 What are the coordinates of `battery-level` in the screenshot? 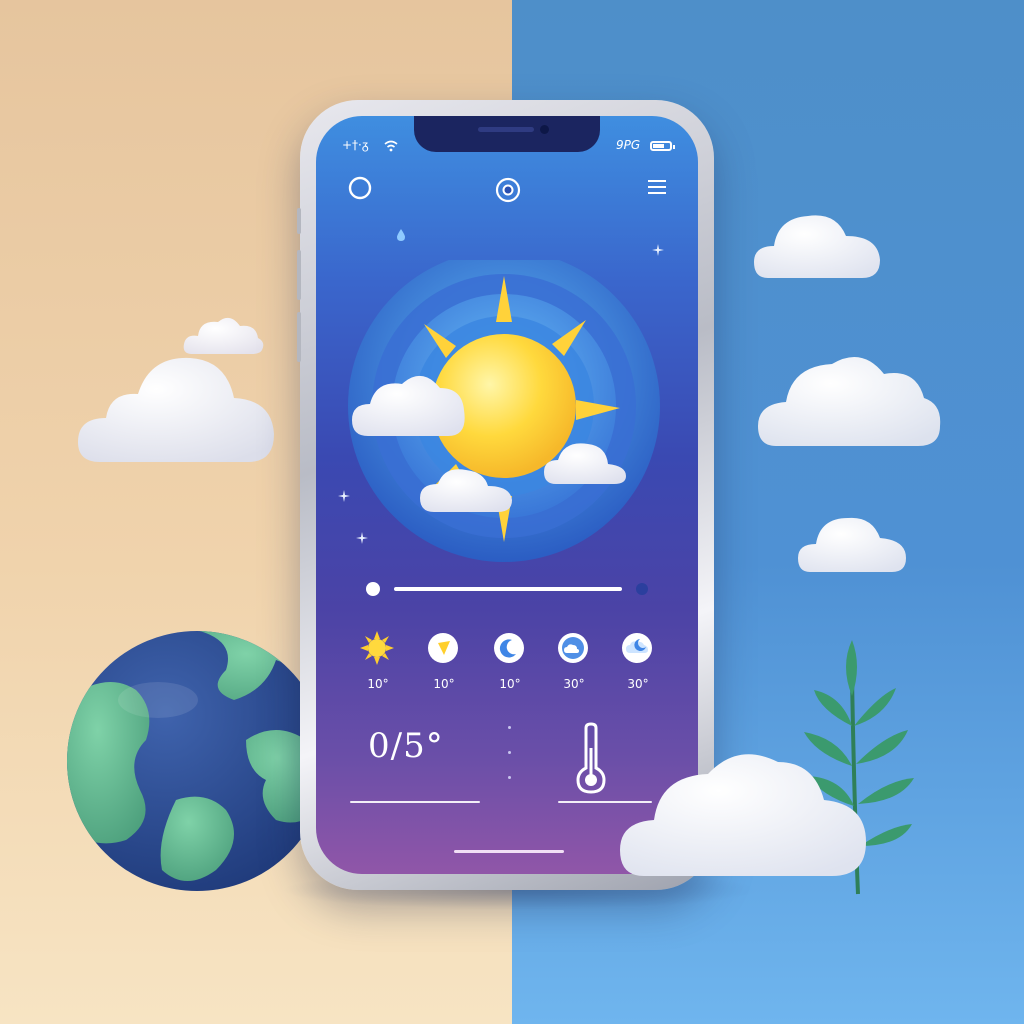 It's located at (658, 146).